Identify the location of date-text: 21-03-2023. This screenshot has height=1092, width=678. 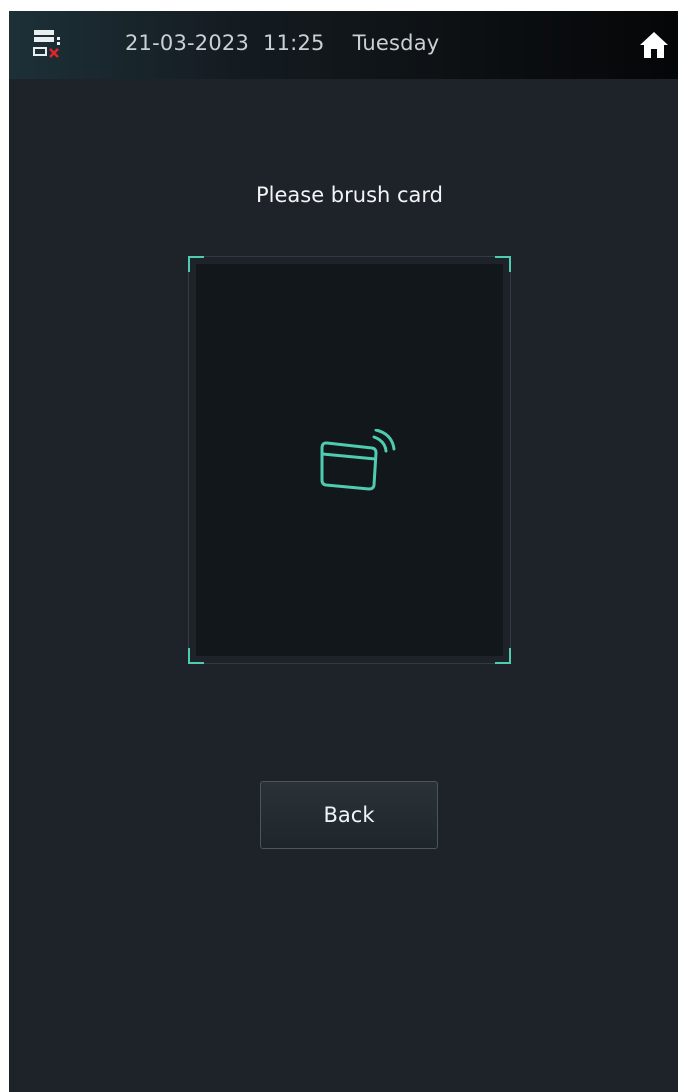
(187, 43).